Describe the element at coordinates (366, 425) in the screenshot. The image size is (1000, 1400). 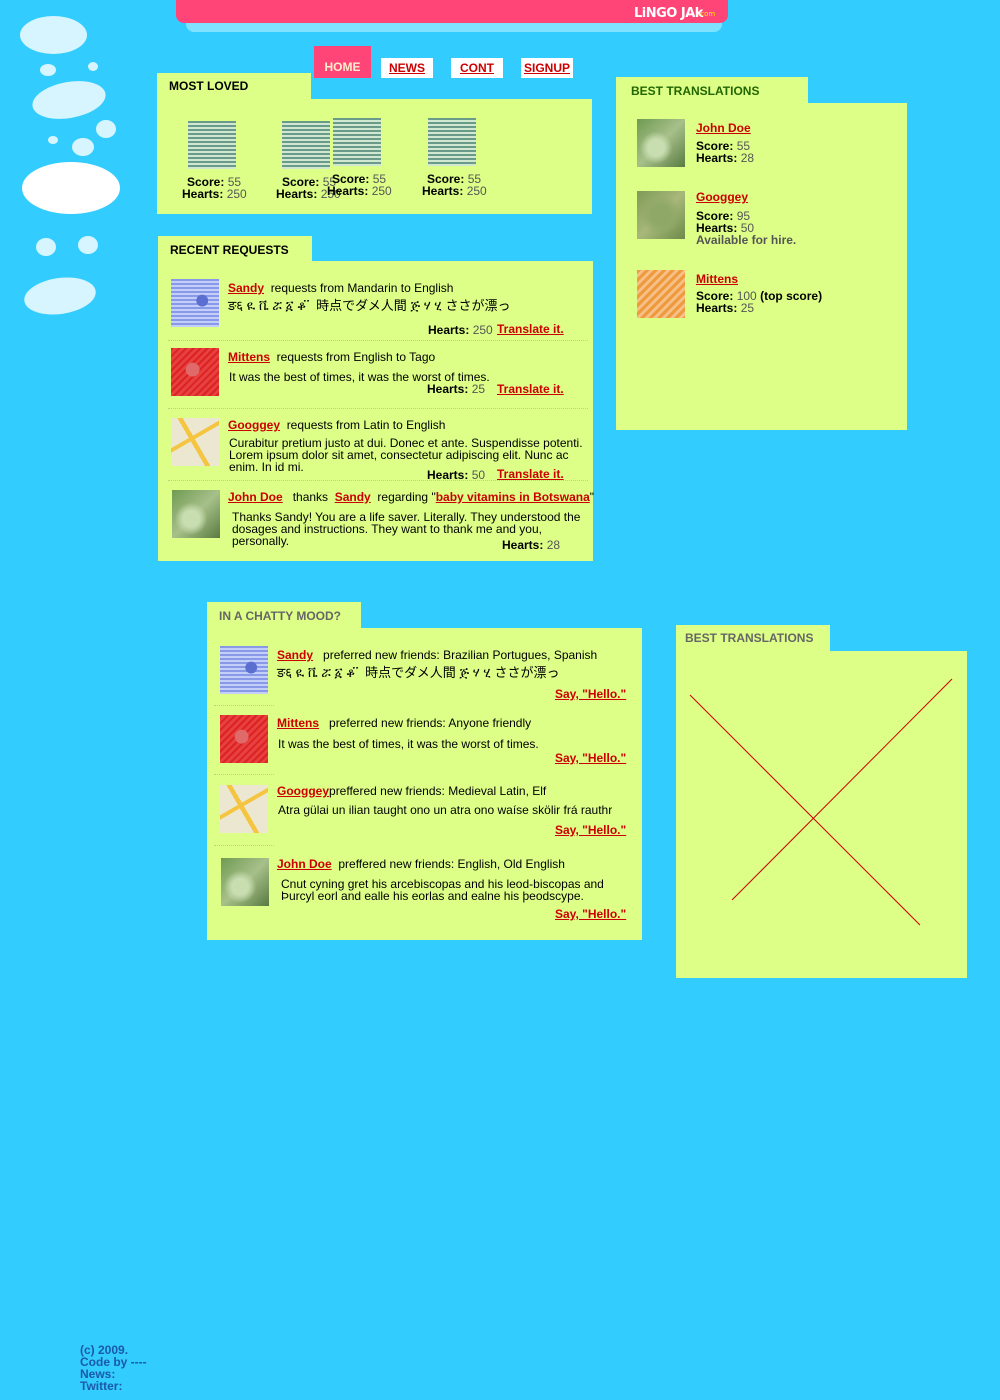
I see `request-description: requests from Latin to English` at that location.